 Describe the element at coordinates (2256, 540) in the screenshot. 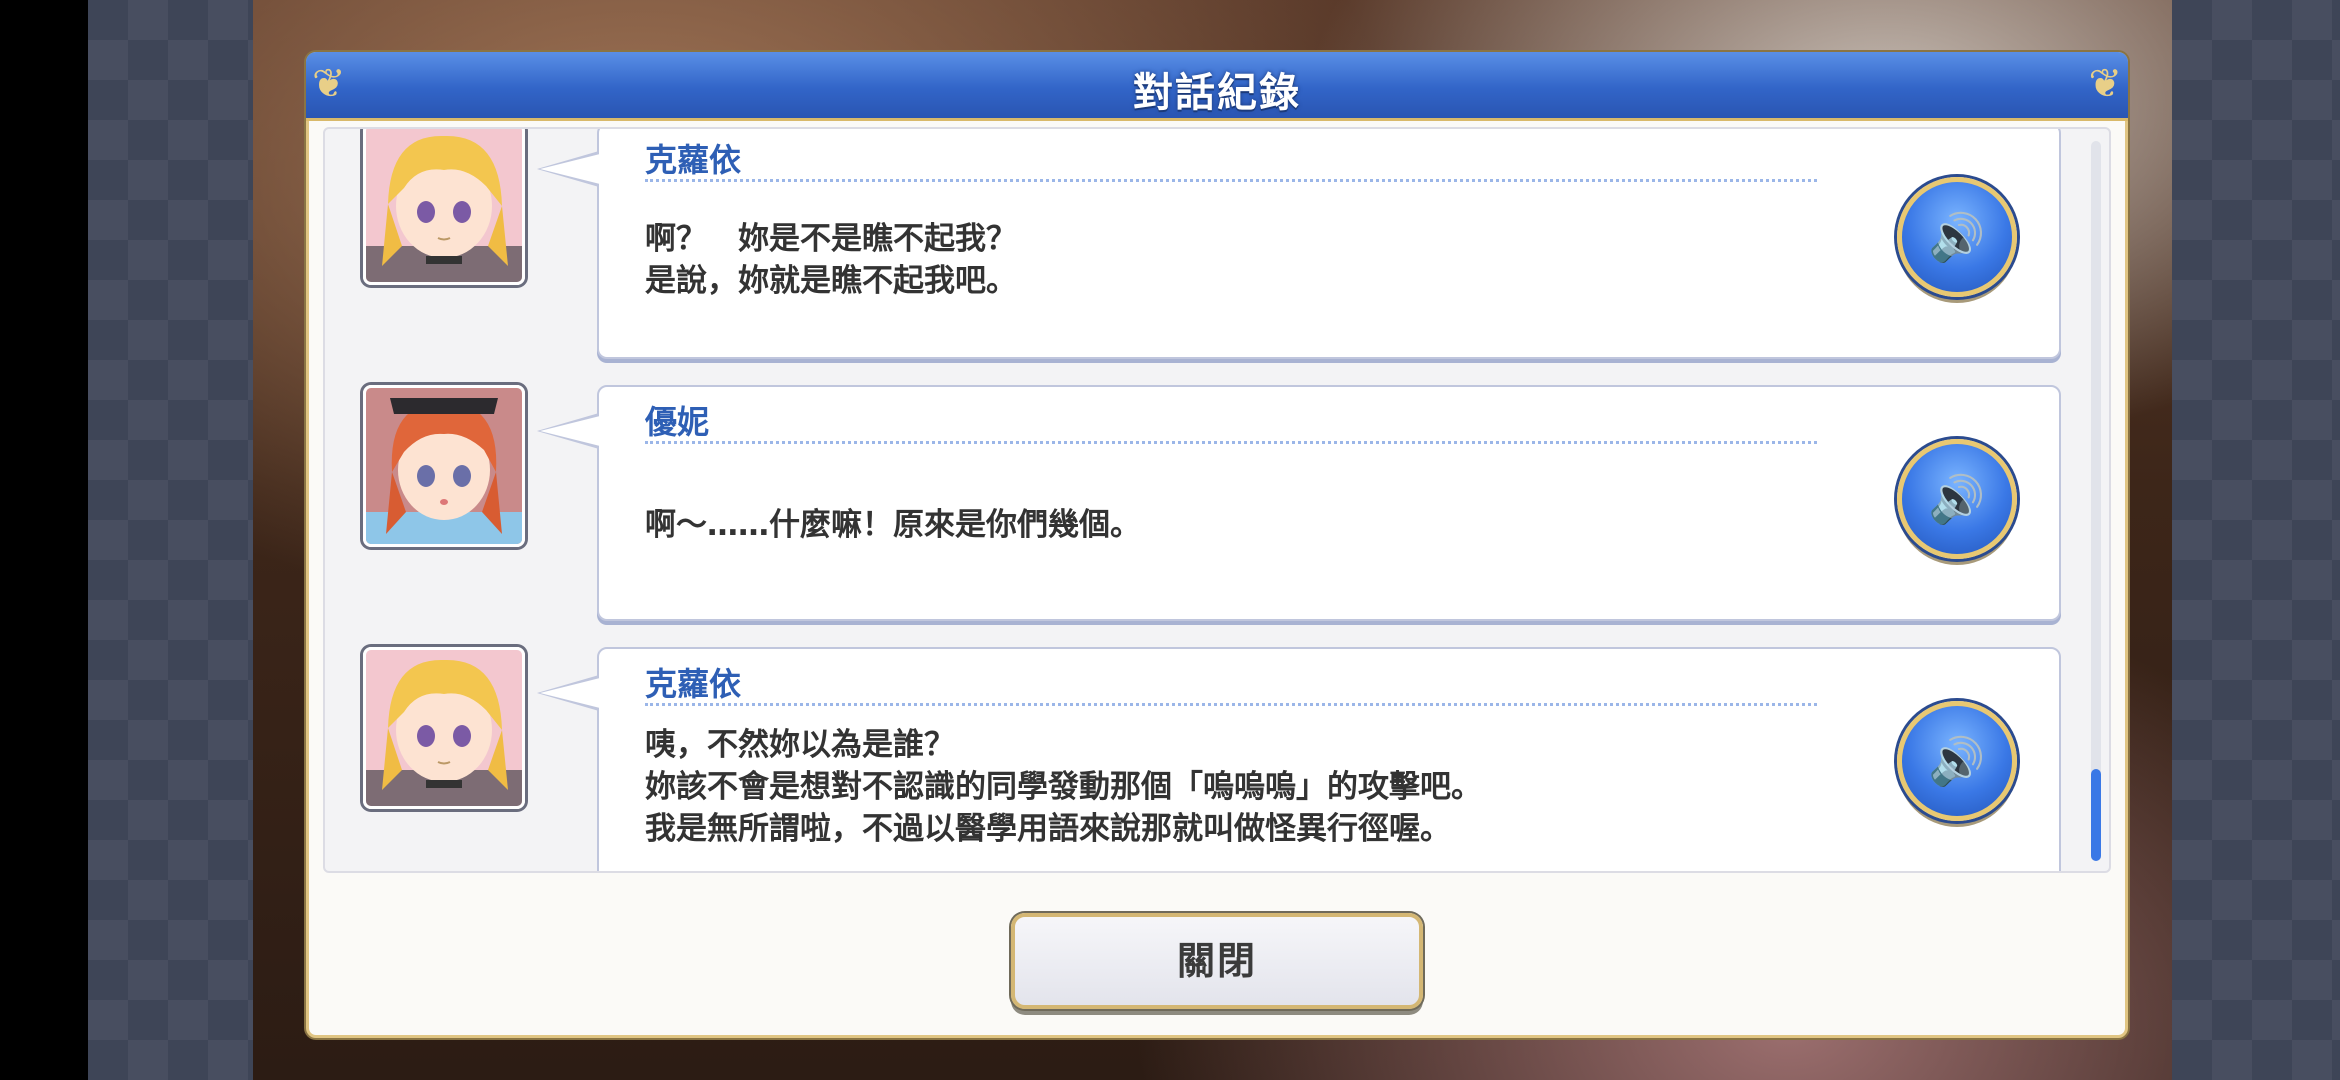

I see `right-background-pattern` at that location.